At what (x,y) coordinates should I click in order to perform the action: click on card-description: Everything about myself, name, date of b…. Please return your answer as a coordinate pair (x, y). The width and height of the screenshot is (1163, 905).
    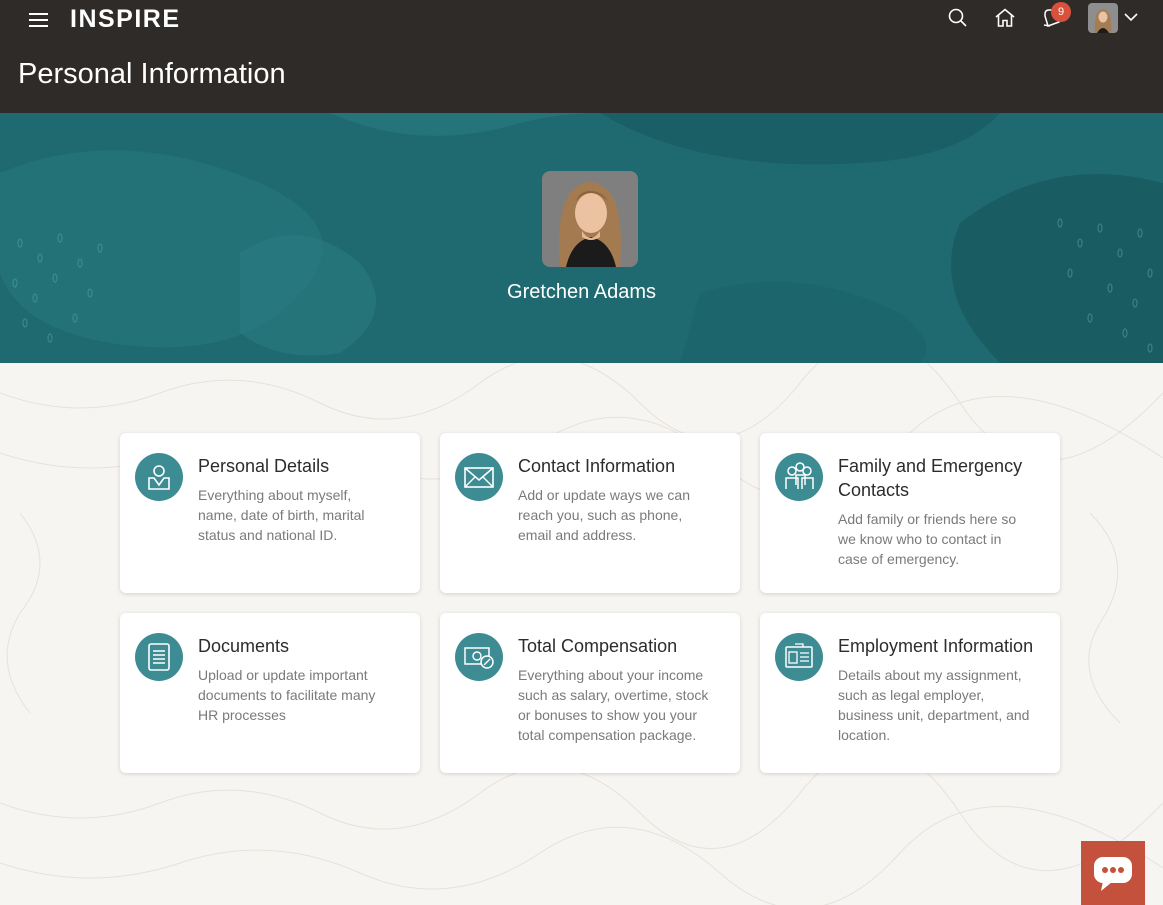
    Looking at the image, I should click on (281, 515).